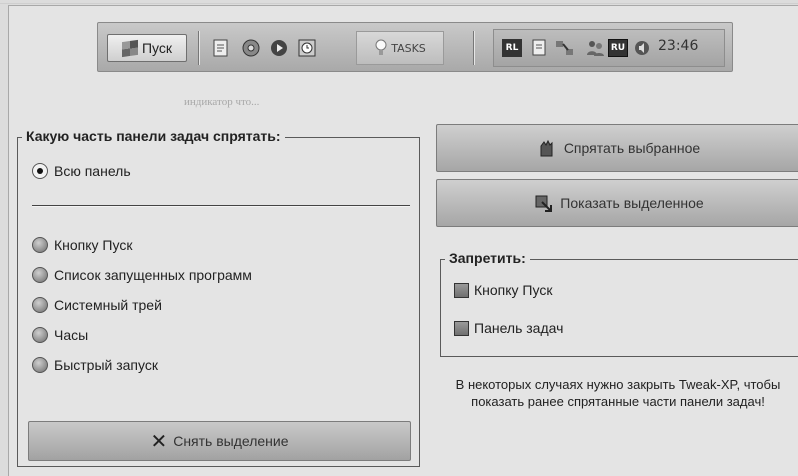 The height and width of the screenshot is (476, 798). What do you see at coordinates (678, 46) in the screenshot?
I see `taskbar-clock: 23:46` at bounding box center [678, 46].